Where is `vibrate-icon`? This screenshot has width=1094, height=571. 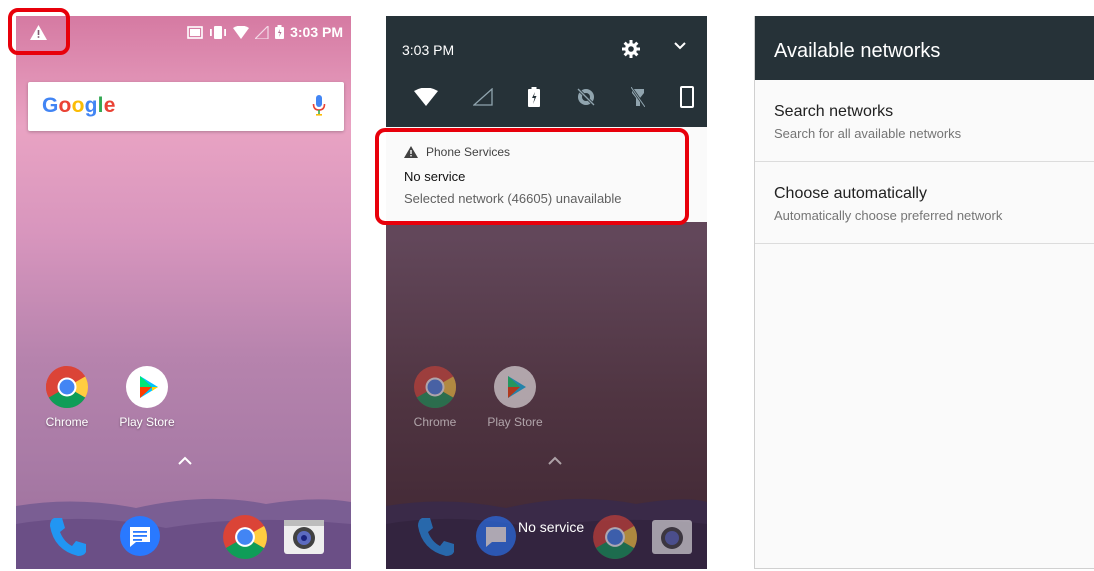 vibrate-icon is located at coordinates (218, 32).